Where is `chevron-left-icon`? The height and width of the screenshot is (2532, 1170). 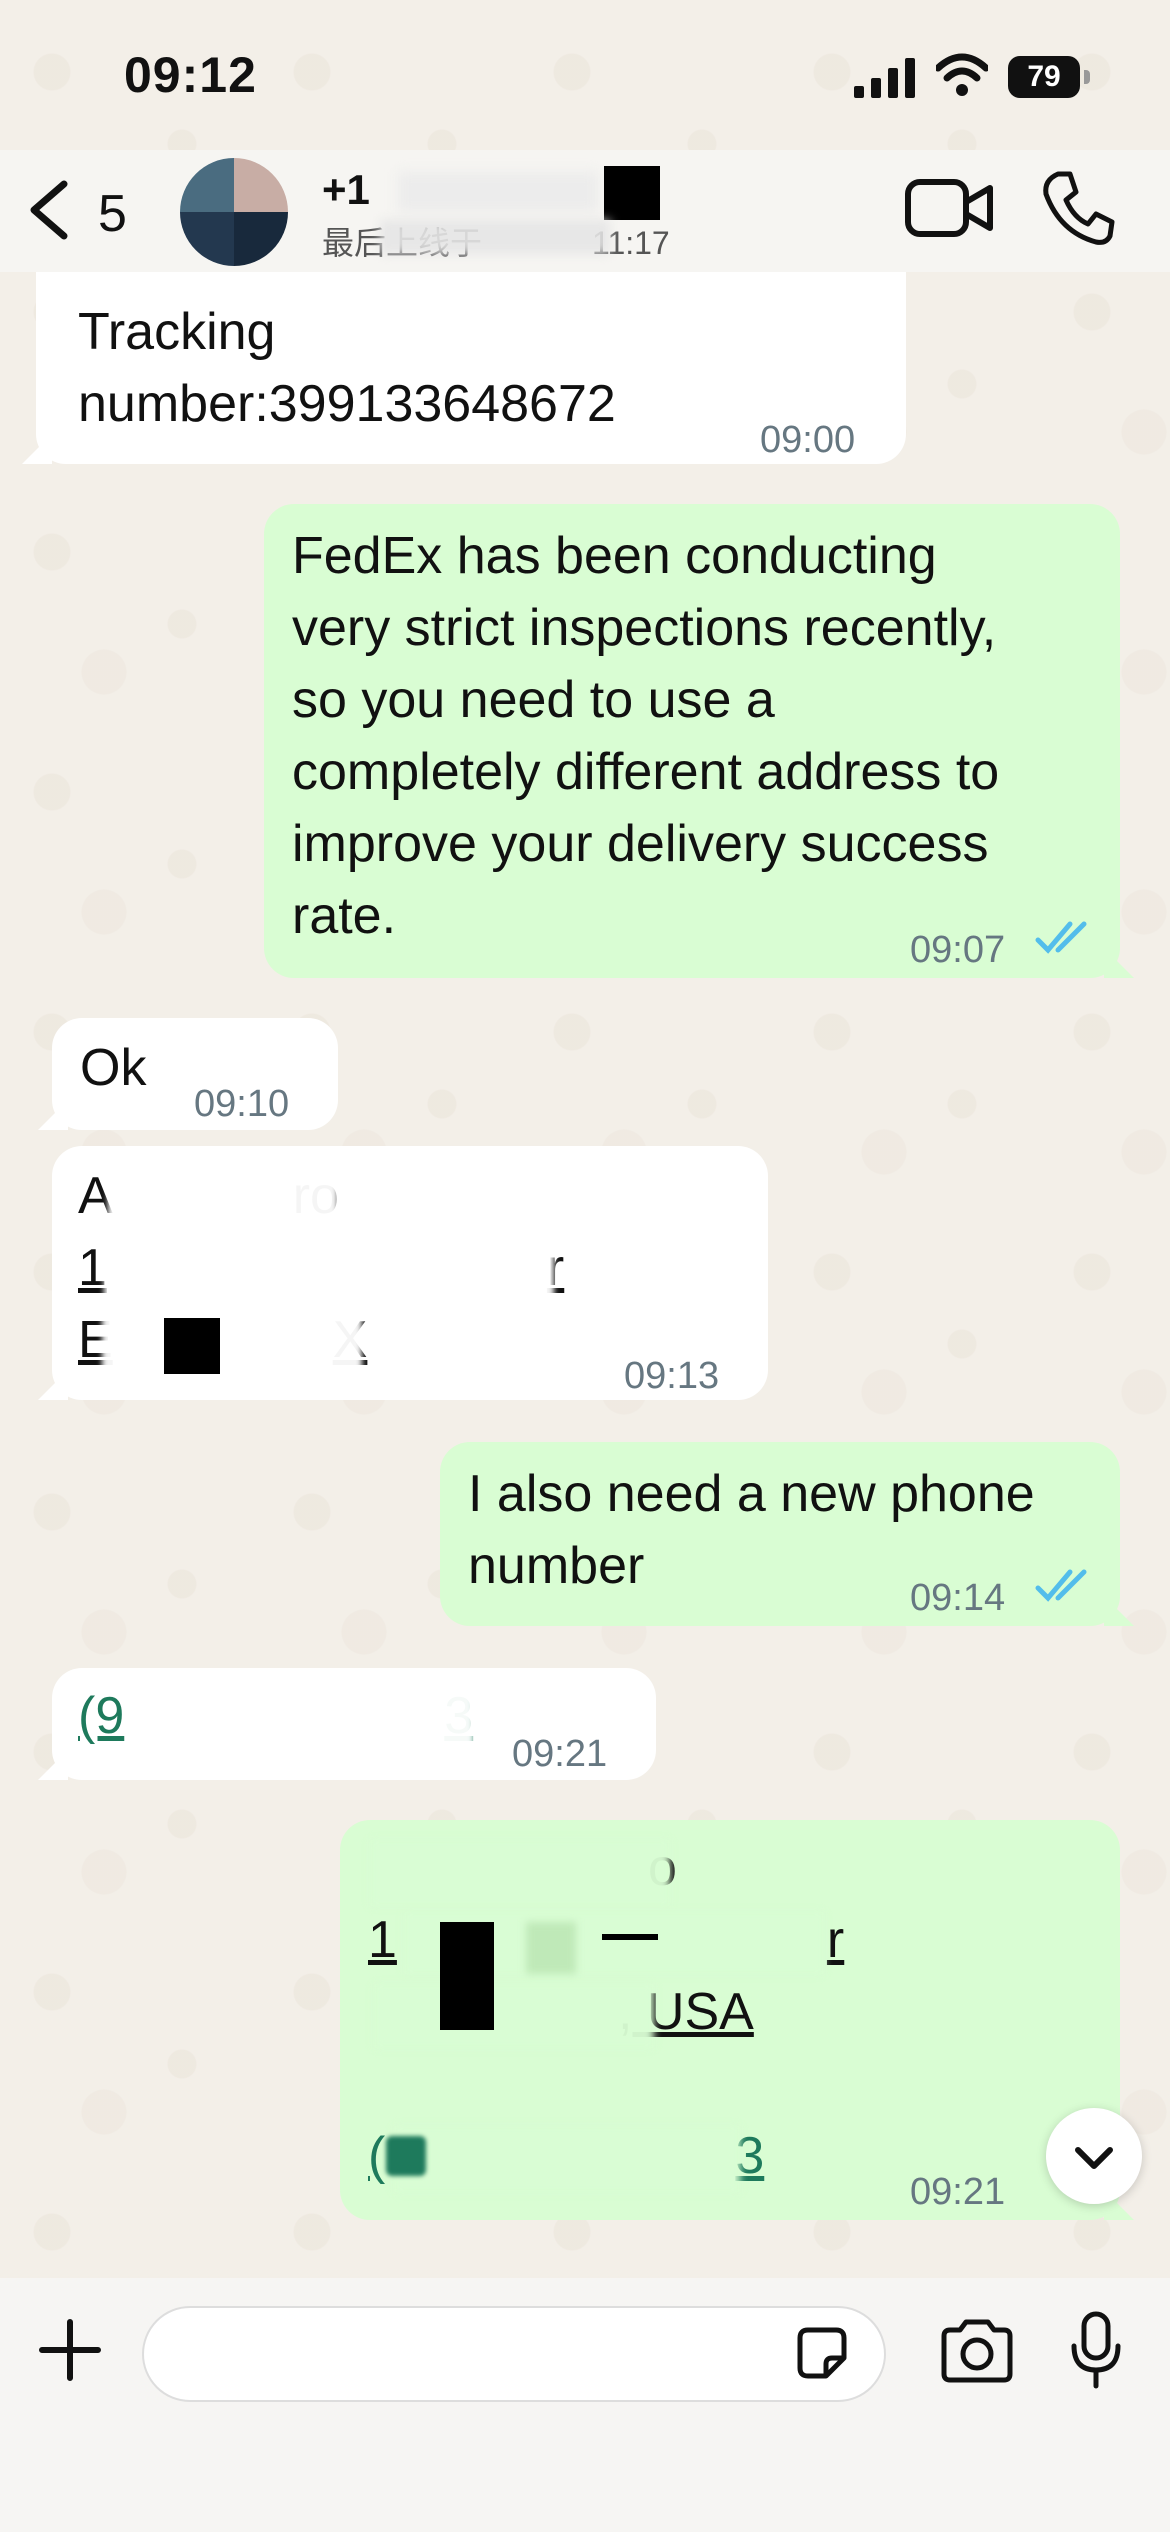
chevron-left-icon is located at coordinates (49, 210).